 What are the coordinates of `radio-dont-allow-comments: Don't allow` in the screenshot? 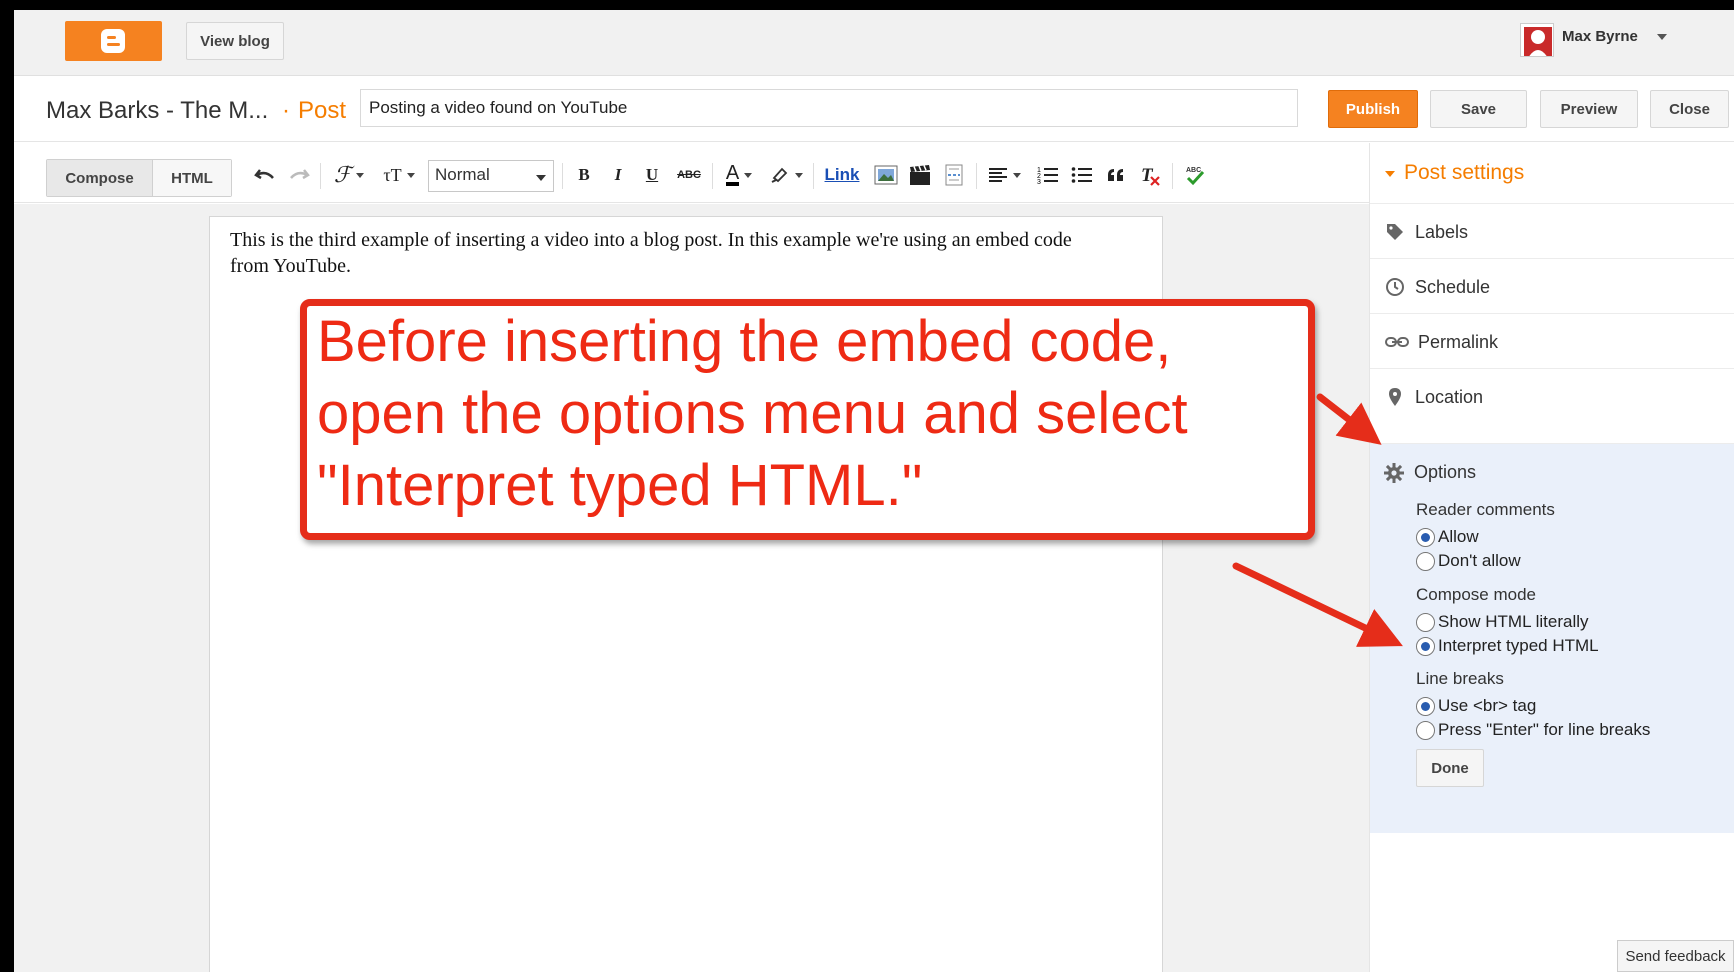 It's located at (1468, 561).